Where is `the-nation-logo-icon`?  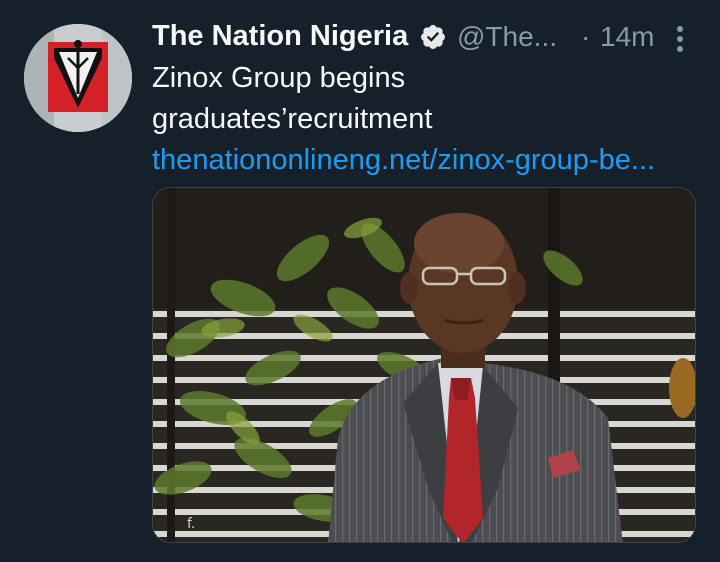
the-nation-logo-icon is located at coordinates (78, 78).